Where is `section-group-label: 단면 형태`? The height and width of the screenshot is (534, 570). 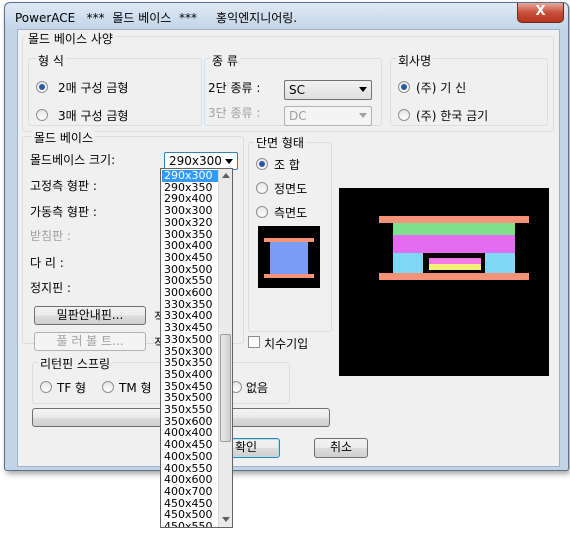 section-group-label: 단면 형태 is located at coordinates (280, 142).